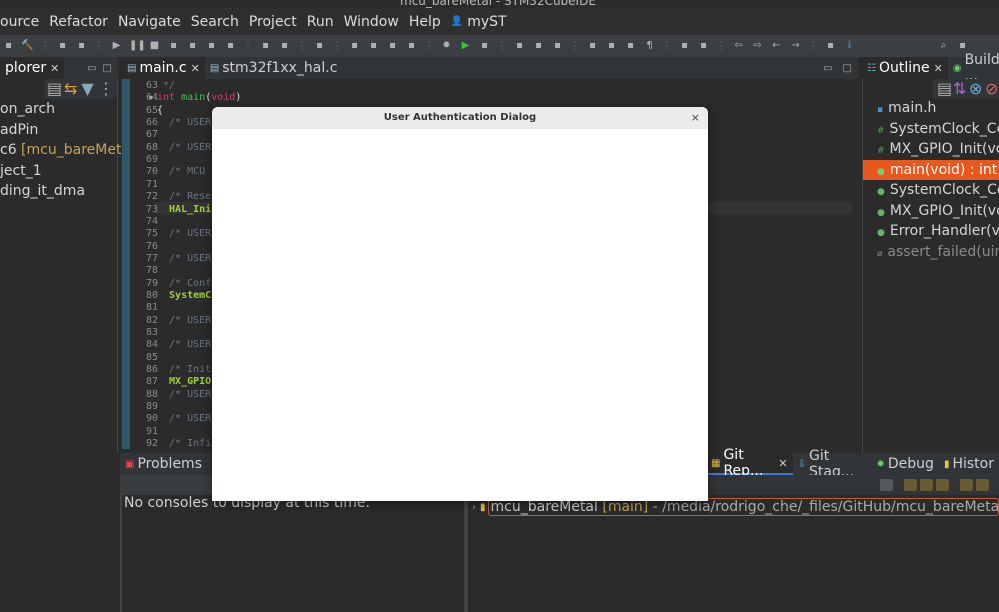  Describe the element at coordinates (931, 231) in the screenshot. I see `outline-item: ● Error_Handler(vo` at that location.